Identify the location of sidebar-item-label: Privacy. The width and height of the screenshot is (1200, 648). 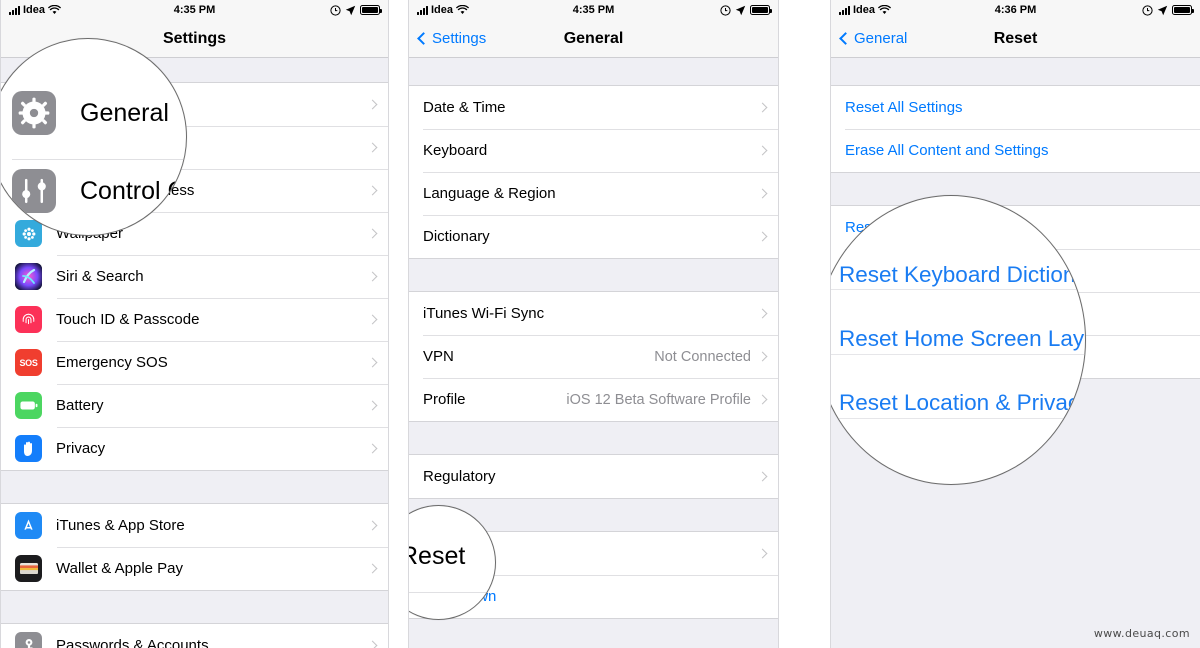
(81, 448).